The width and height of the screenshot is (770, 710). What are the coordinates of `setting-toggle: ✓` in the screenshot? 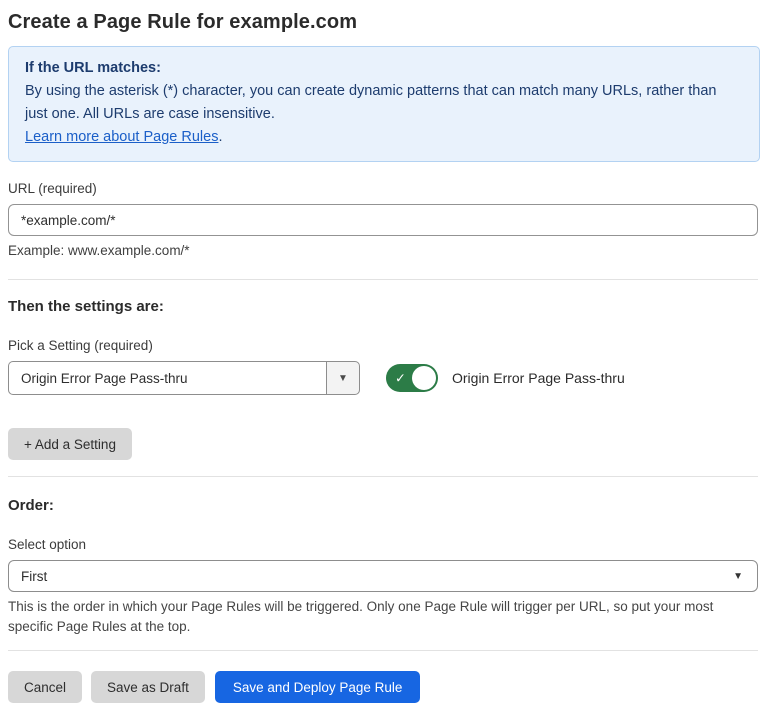 It's located at (412, 378).